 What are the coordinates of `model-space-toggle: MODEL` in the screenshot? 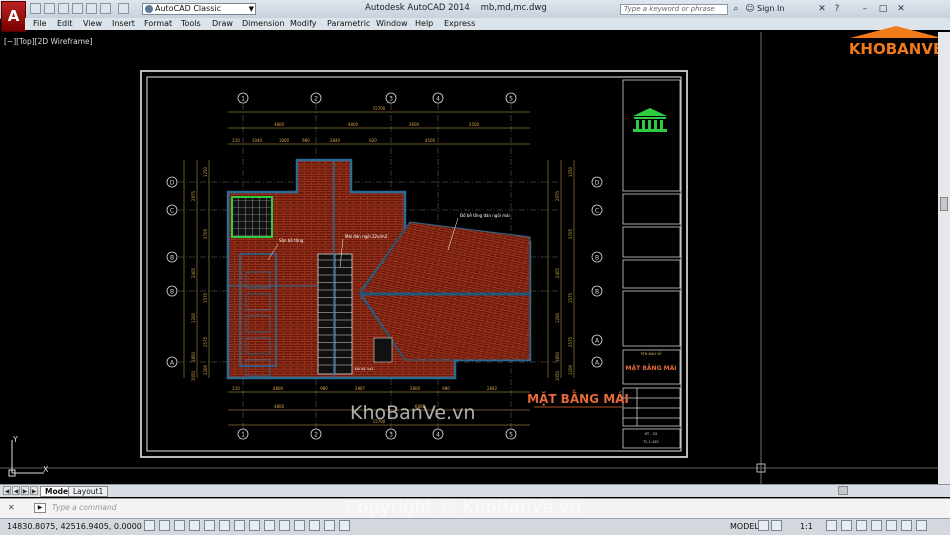 It's located at (744, 526).